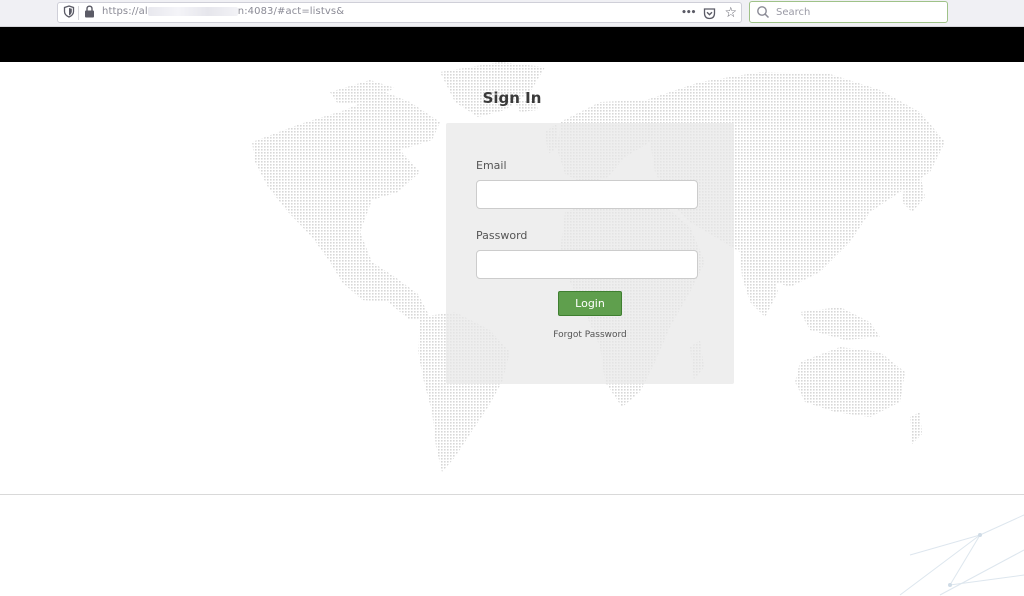  What do you see at coordinates (587, 194) in the screenshot?
I see `email-field` at bounding box center [587, 194].